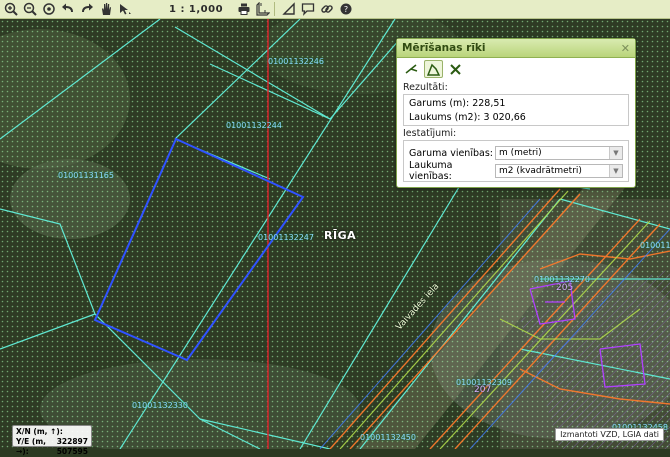 The width and height of the screenshot is (670, 457). What do you see at coordinates (411, 69) in the screenshot?
I see `line-measure-icon` at bounding box center [411, 69].